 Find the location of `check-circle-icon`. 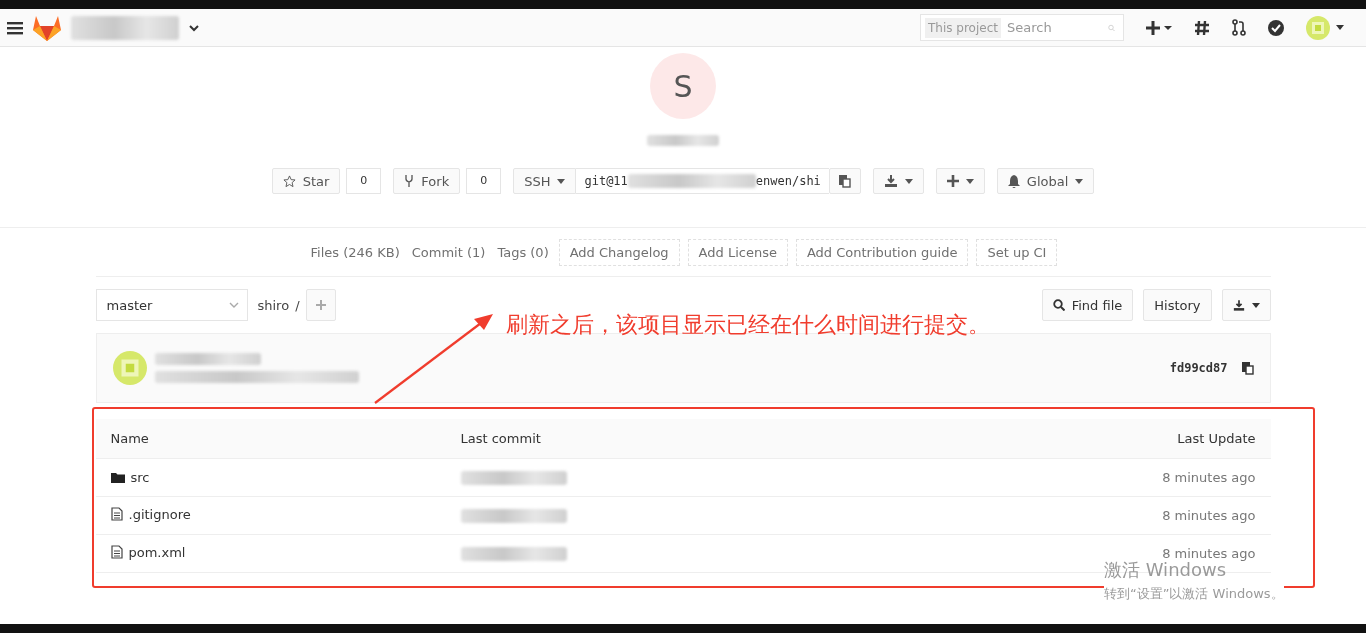

check-circle-icon is located at coordinates (1276, 27).